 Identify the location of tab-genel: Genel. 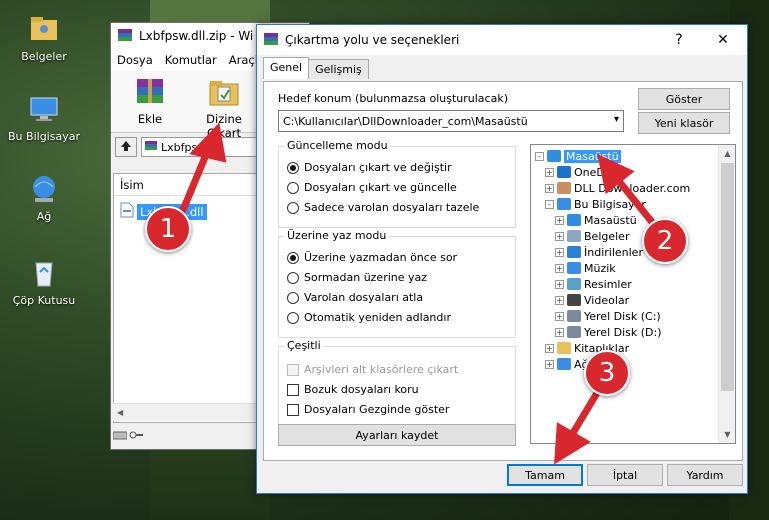
(286, 68).